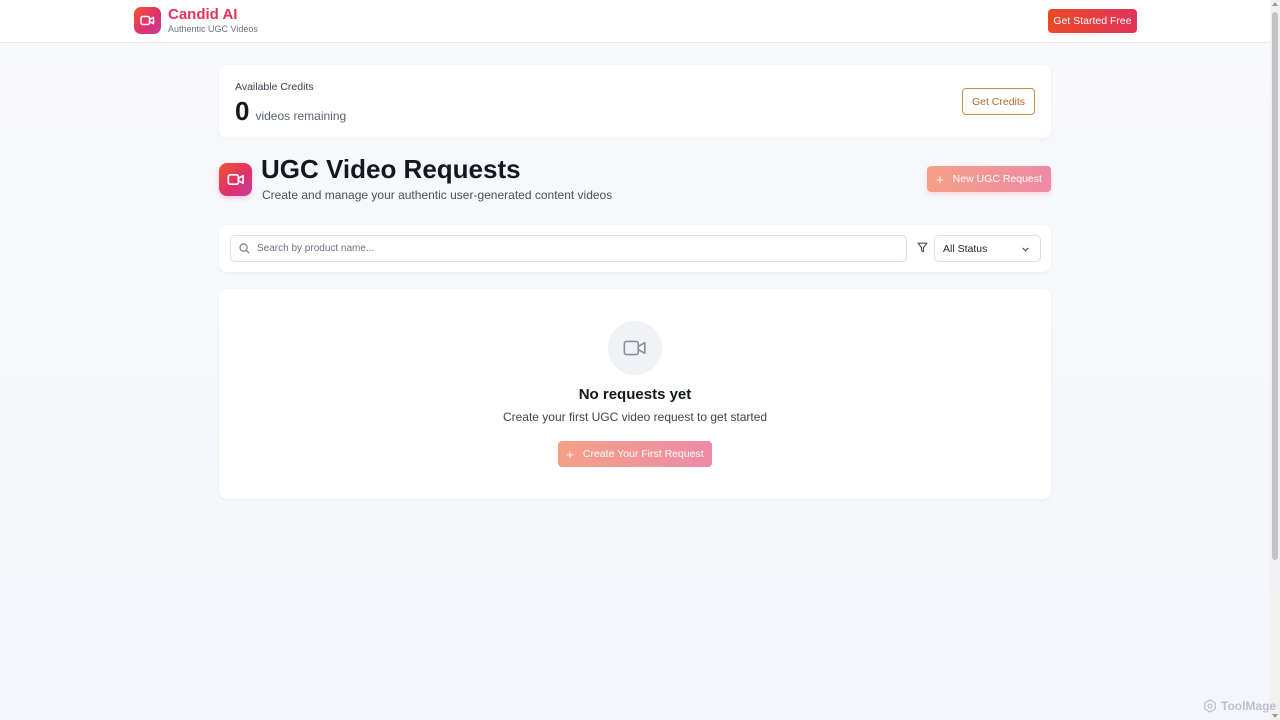  Describe the element at coordinates (244, 248) in the screenshot. I see `search-icon` at that location.